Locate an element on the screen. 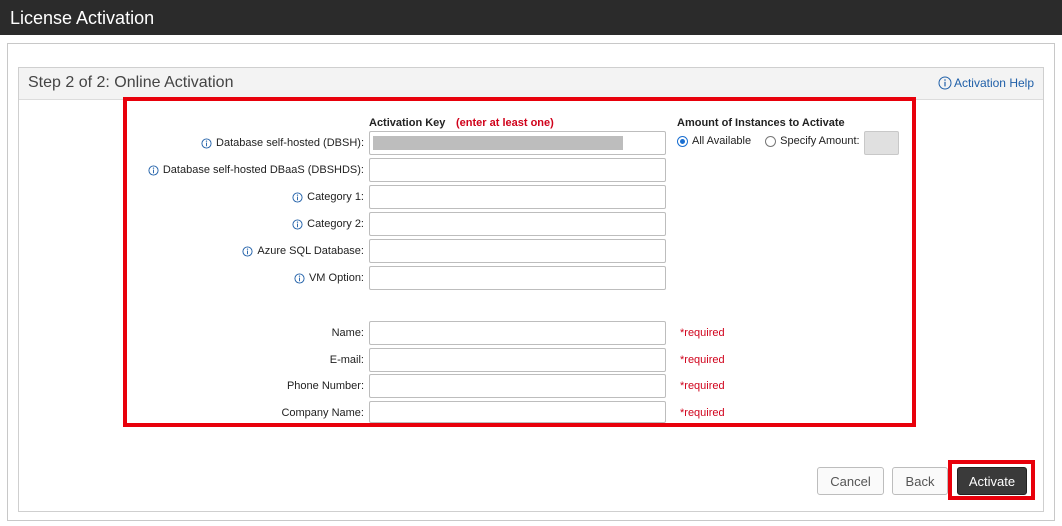 Image resolution: width=1062 pixels, height=526 pixels. company-input is located at coordinates (517, 412).